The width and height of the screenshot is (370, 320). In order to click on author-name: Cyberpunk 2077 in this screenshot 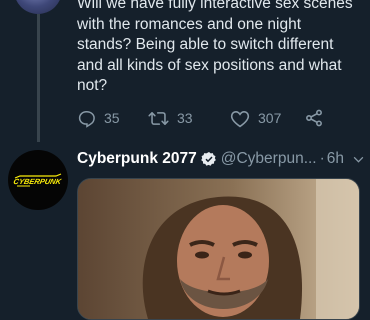, I will do `click(137, 159)`.